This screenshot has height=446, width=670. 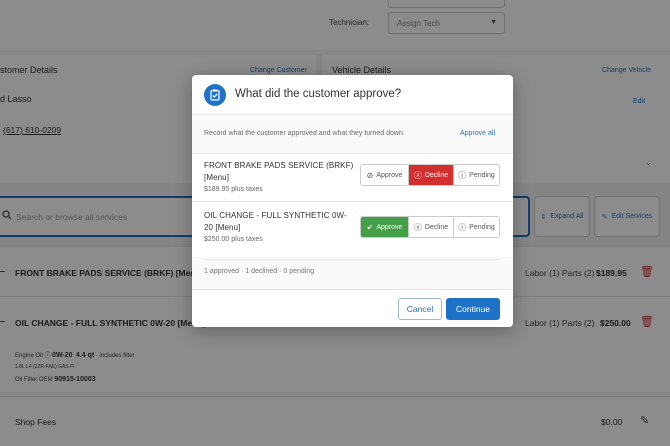 What do you see at coordinates (275, 221) in the screenshot?
I see `item-name: OIL CHANGE - FULL SYNTHETIC 0W-20 [Menu]` at bounding box center [275, 221].